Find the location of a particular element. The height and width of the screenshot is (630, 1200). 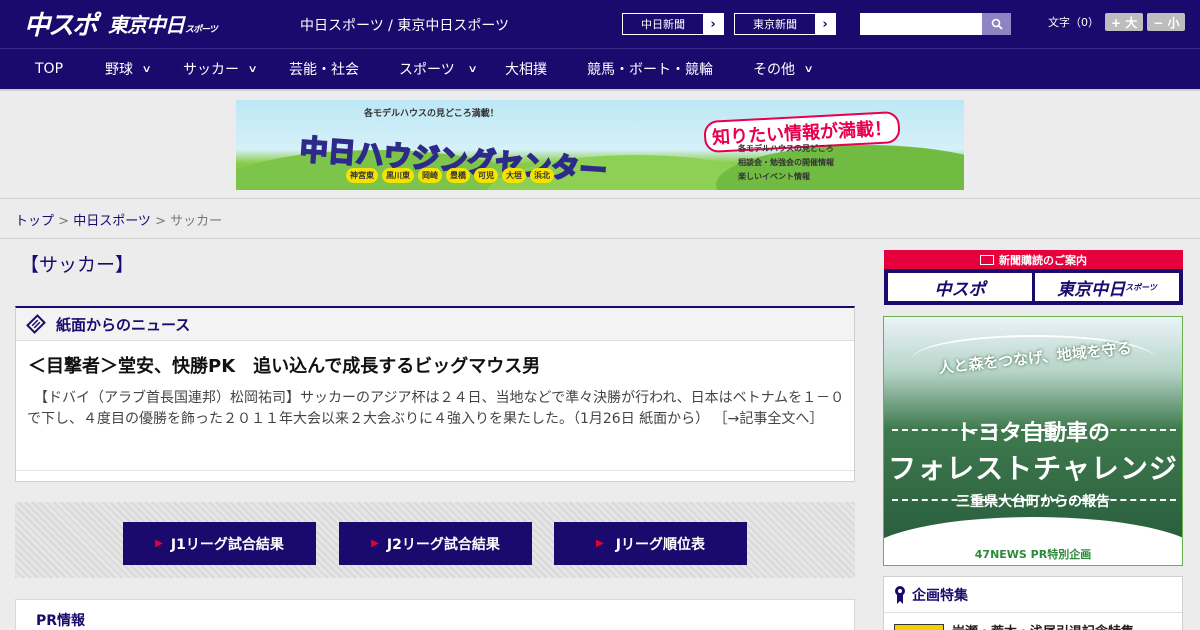

search-box is located at coordinates (935, 24).